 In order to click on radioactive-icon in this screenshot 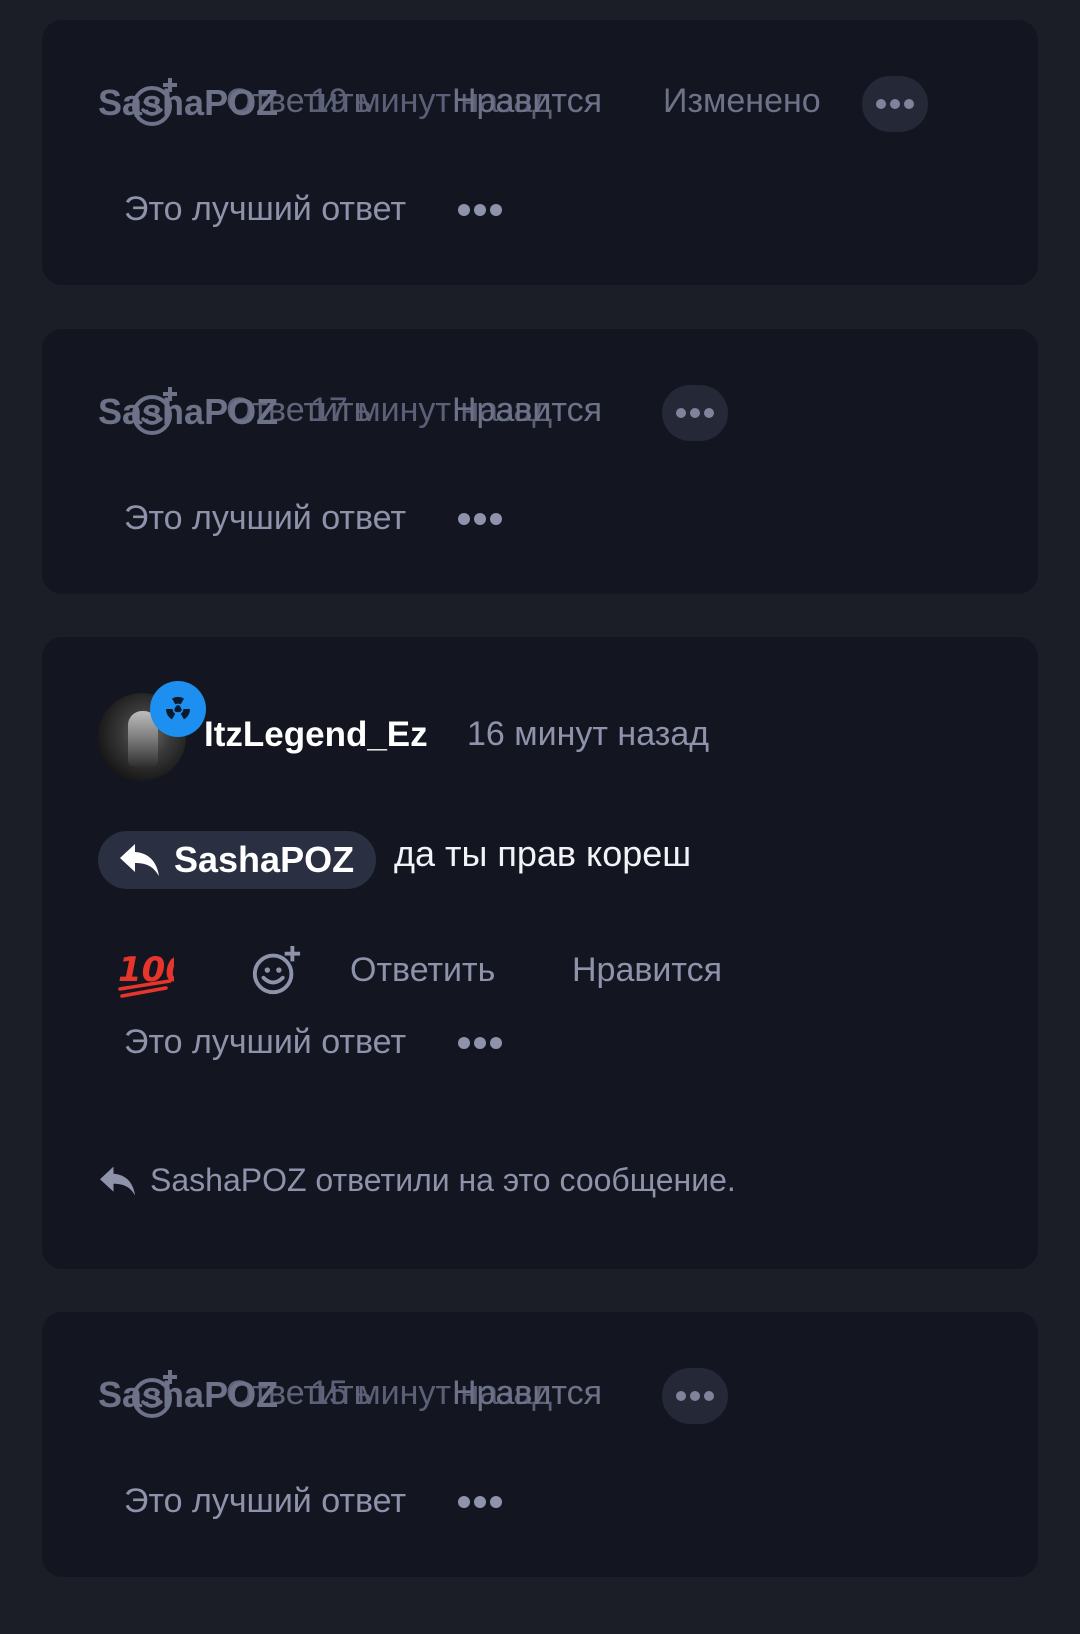, I will do `click(178, 709)`.